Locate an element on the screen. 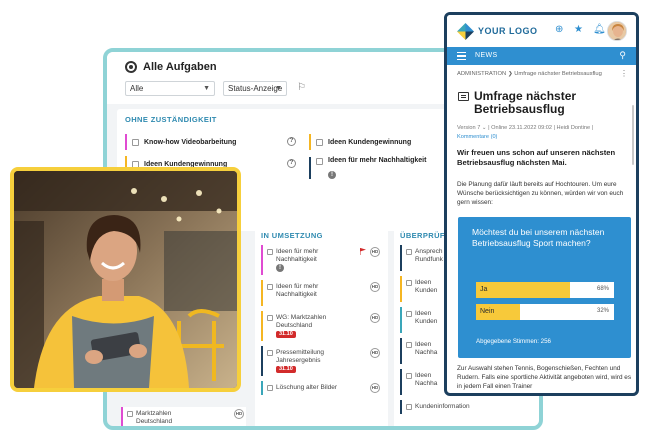 Image resolution: width=650 pixels, height=444 pixels. task-title-line: Ideen für mehr is located at coordinates (297, 286).